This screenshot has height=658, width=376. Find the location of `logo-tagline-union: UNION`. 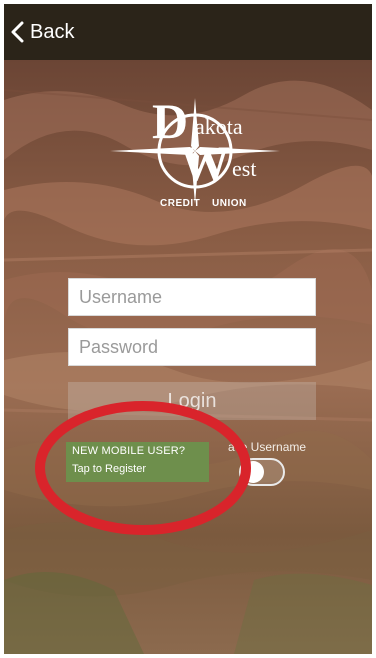

logo-tagline-union: UNION is located at coordinates (229, 203).